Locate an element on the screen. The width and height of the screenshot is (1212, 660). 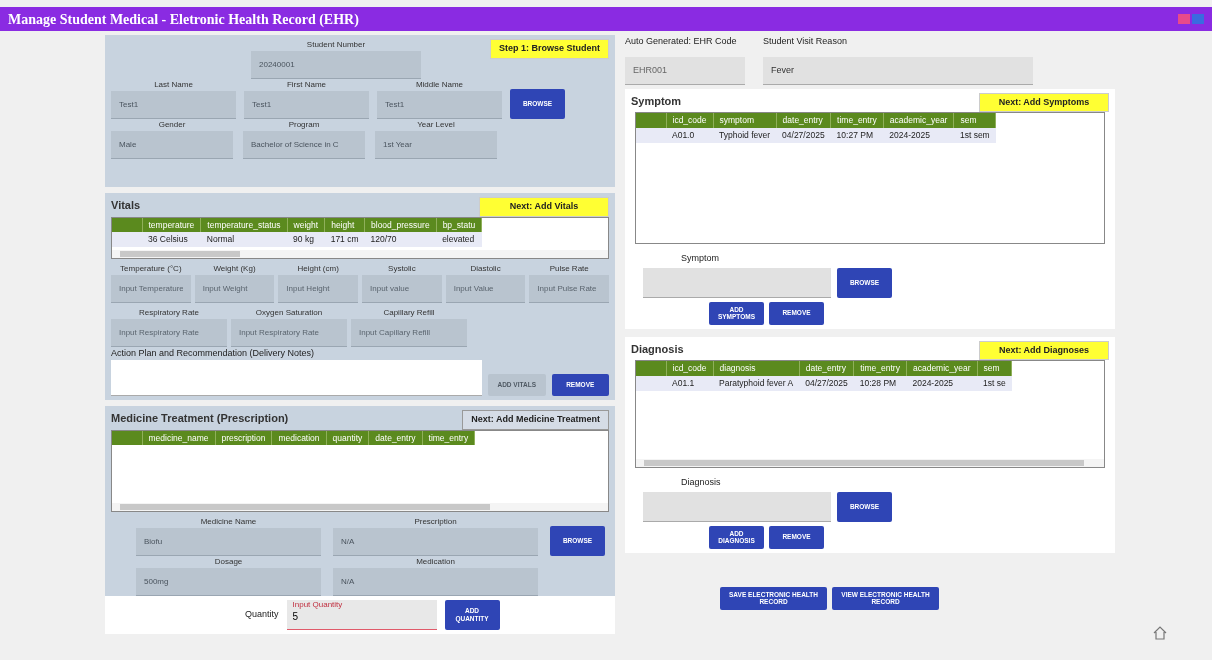
column-header: symptom is located at coordinates (745, 120).